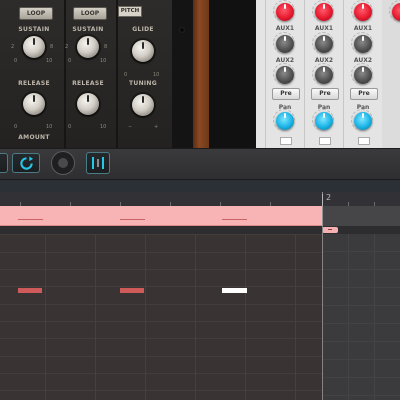 The image size is (400, 400). I want to click on mixer-channel-1: AUX1 AUX2 Pre Pan, so click(285, 74).